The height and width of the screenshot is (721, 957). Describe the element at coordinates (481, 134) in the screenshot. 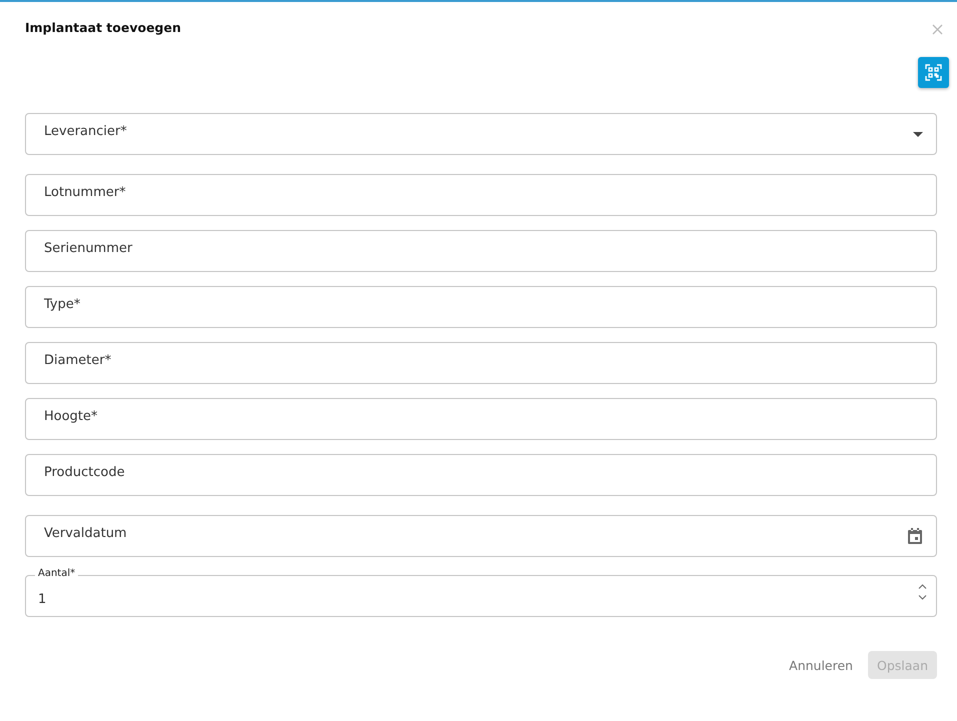

I see `select-field: Leverancier*` at that location.